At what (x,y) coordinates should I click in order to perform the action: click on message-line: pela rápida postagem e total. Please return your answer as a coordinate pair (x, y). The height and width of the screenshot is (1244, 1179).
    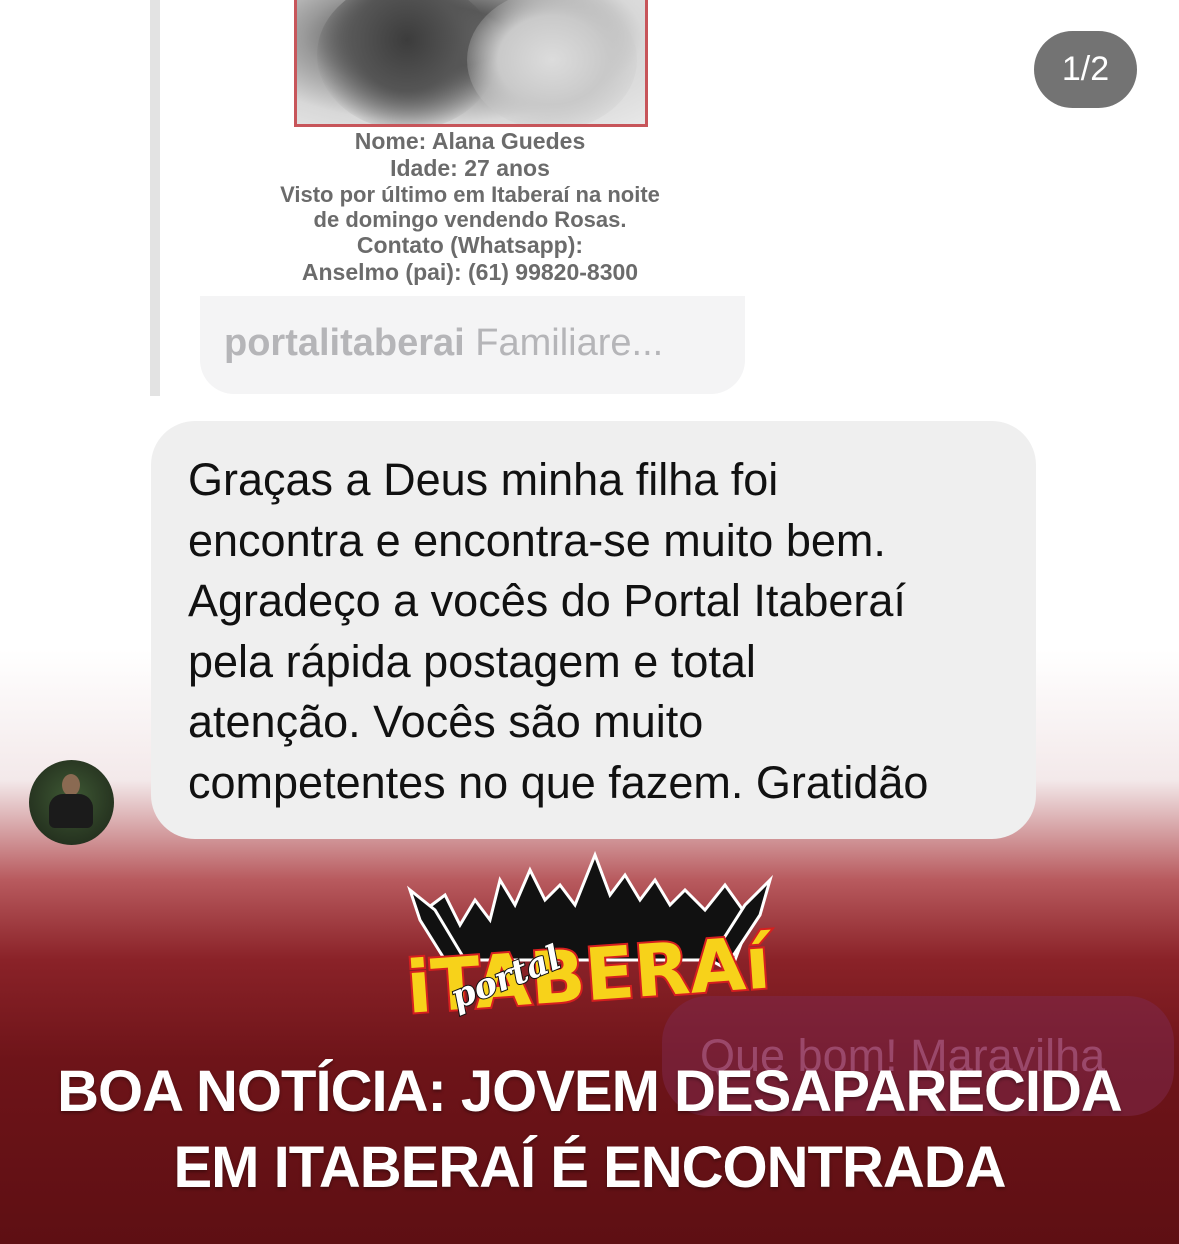
    Looking at the image, I should click on (472, 661).